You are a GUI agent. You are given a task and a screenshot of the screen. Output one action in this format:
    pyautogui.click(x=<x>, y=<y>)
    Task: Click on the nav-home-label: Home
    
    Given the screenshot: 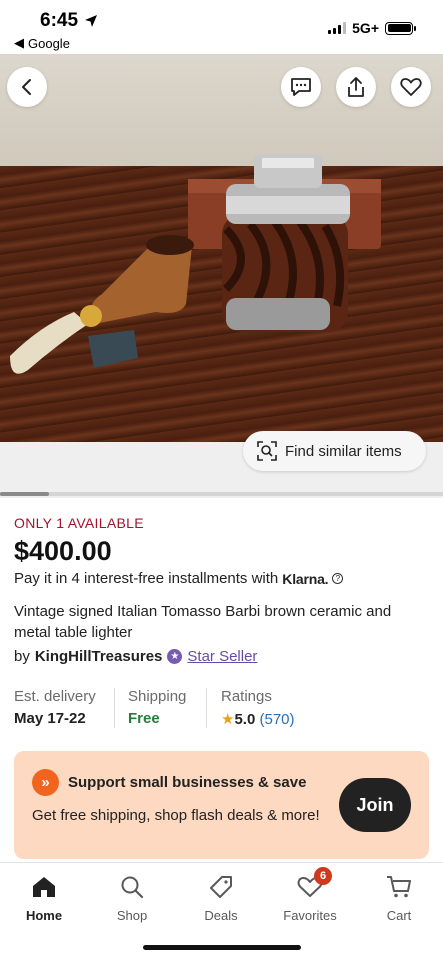 What is the action you would take?
    pyautogui.click(x=44, y=915)
    